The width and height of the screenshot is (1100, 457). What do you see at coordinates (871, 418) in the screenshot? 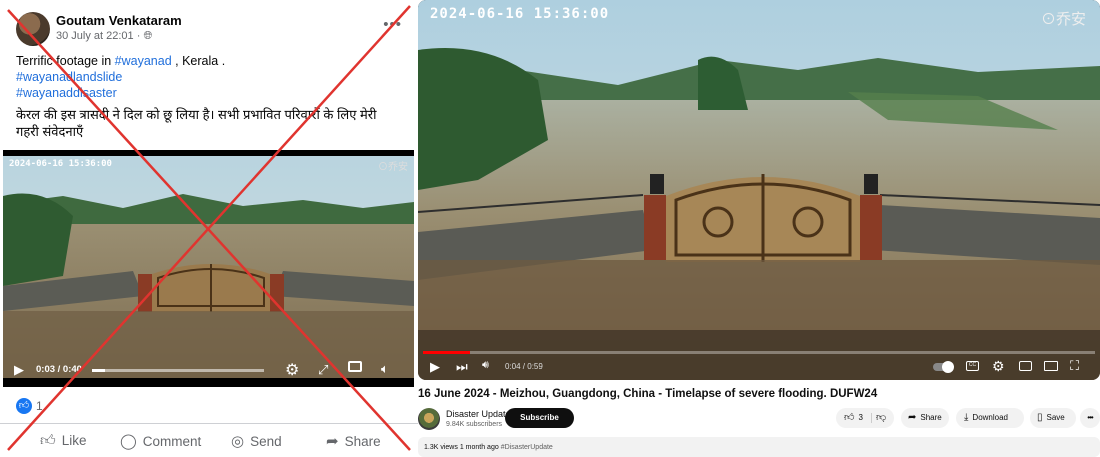
I see `divider` at bounding box center [871, 418].